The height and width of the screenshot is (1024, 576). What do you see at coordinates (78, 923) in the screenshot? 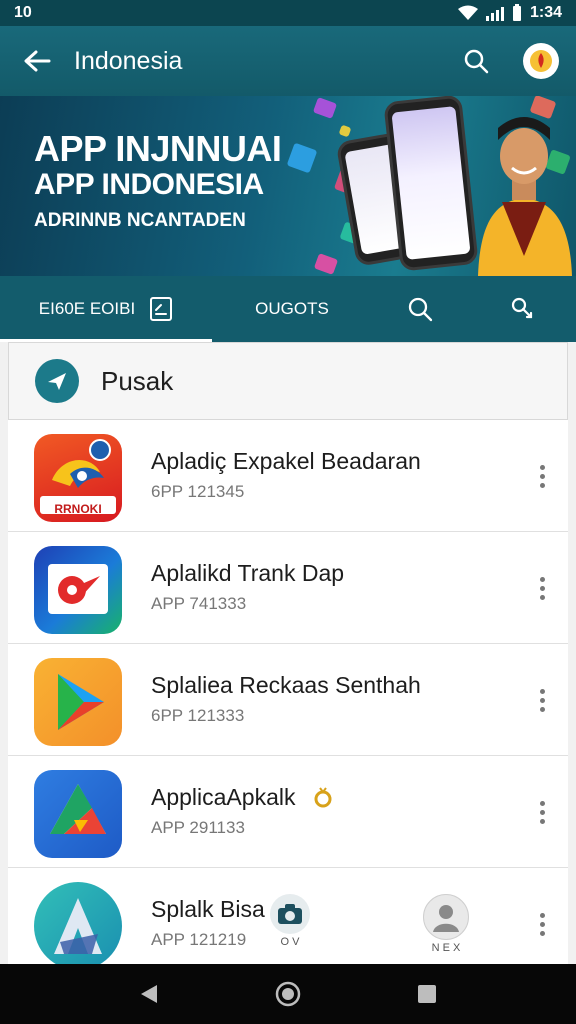
I see `letter-a-app-icon` at bounding box center [78, 923].